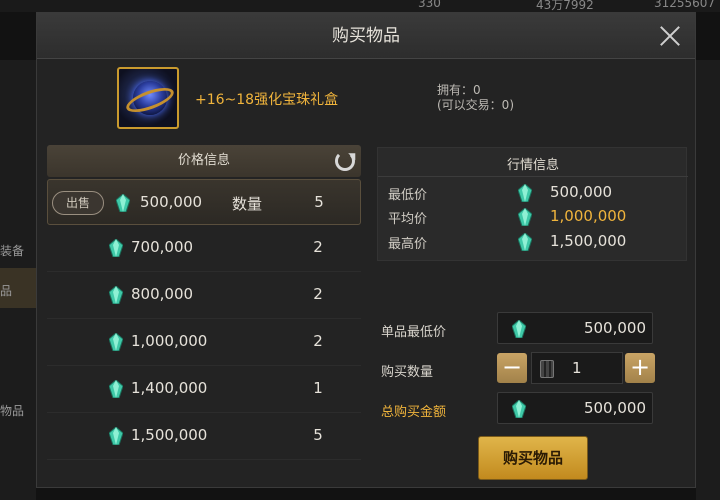  Describe the element at coordinates (318, 388) in the screenshot. I see `row-count: 1` at that location.